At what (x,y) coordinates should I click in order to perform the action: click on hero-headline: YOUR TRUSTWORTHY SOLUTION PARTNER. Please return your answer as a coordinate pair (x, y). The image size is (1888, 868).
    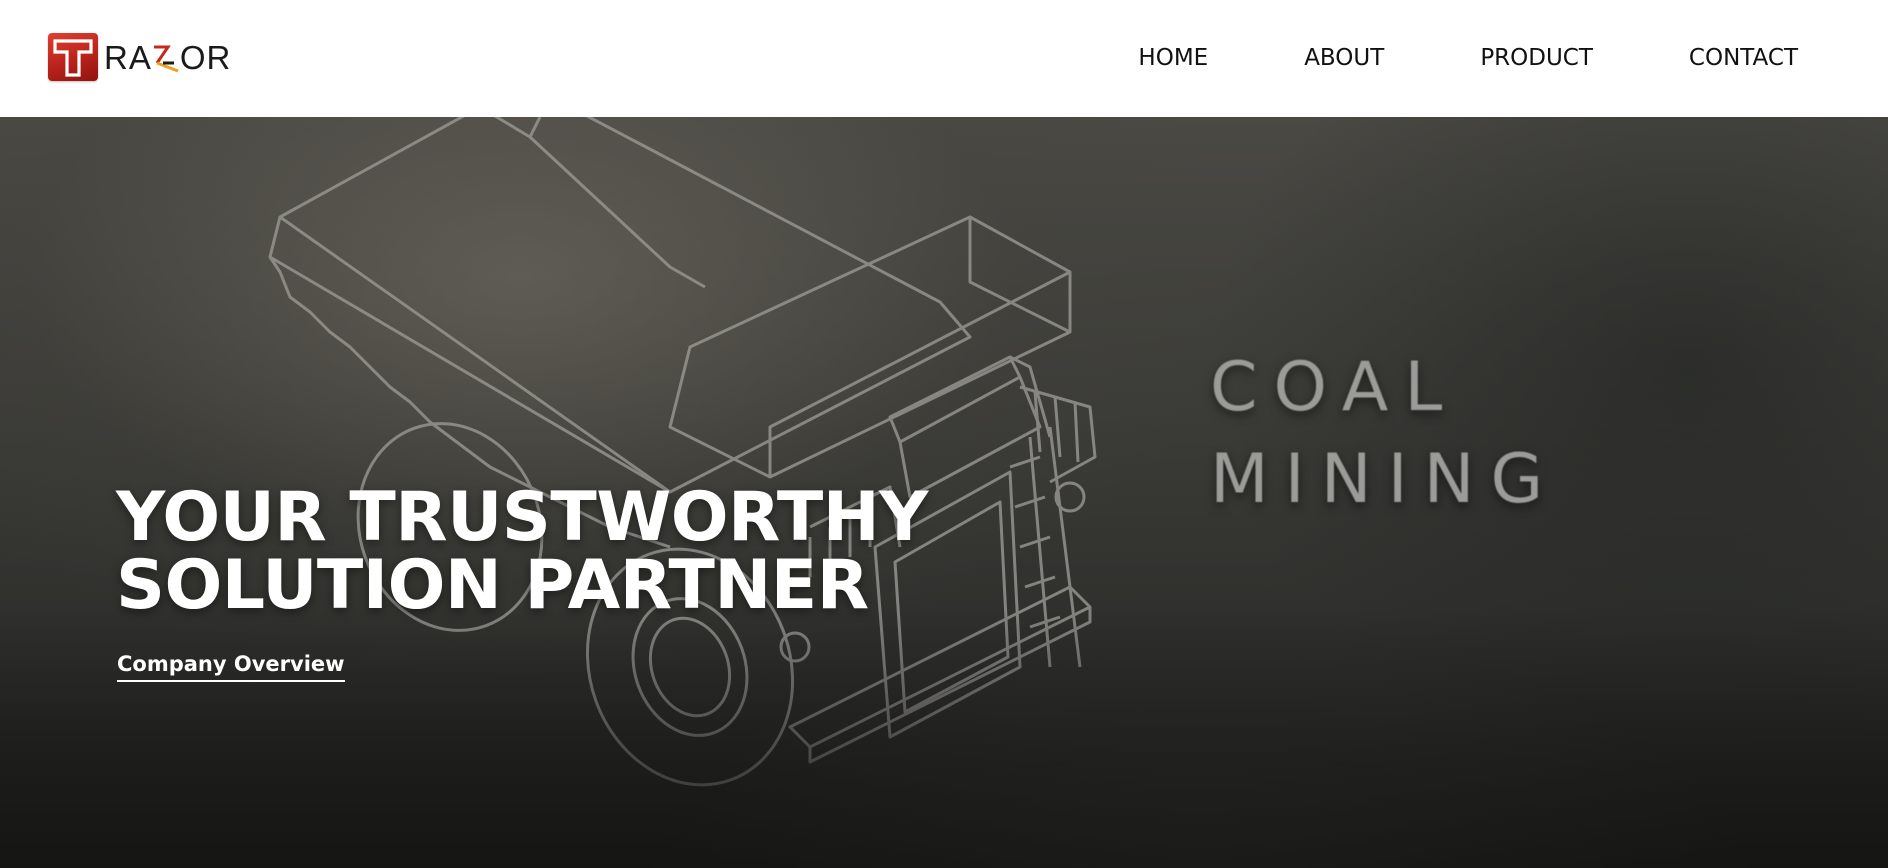
    Looking at the image, I should click on (522, 552).